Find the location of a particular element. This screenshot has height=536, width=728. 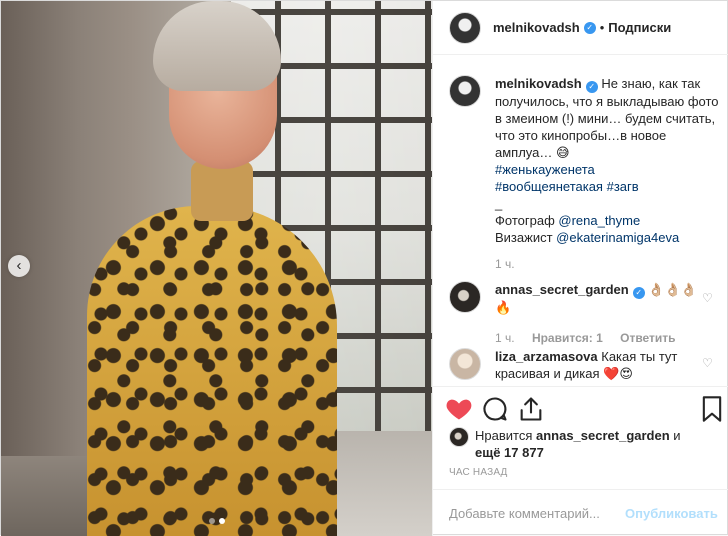

comment-time: 1 ч. is located at coordinates (505, 338).